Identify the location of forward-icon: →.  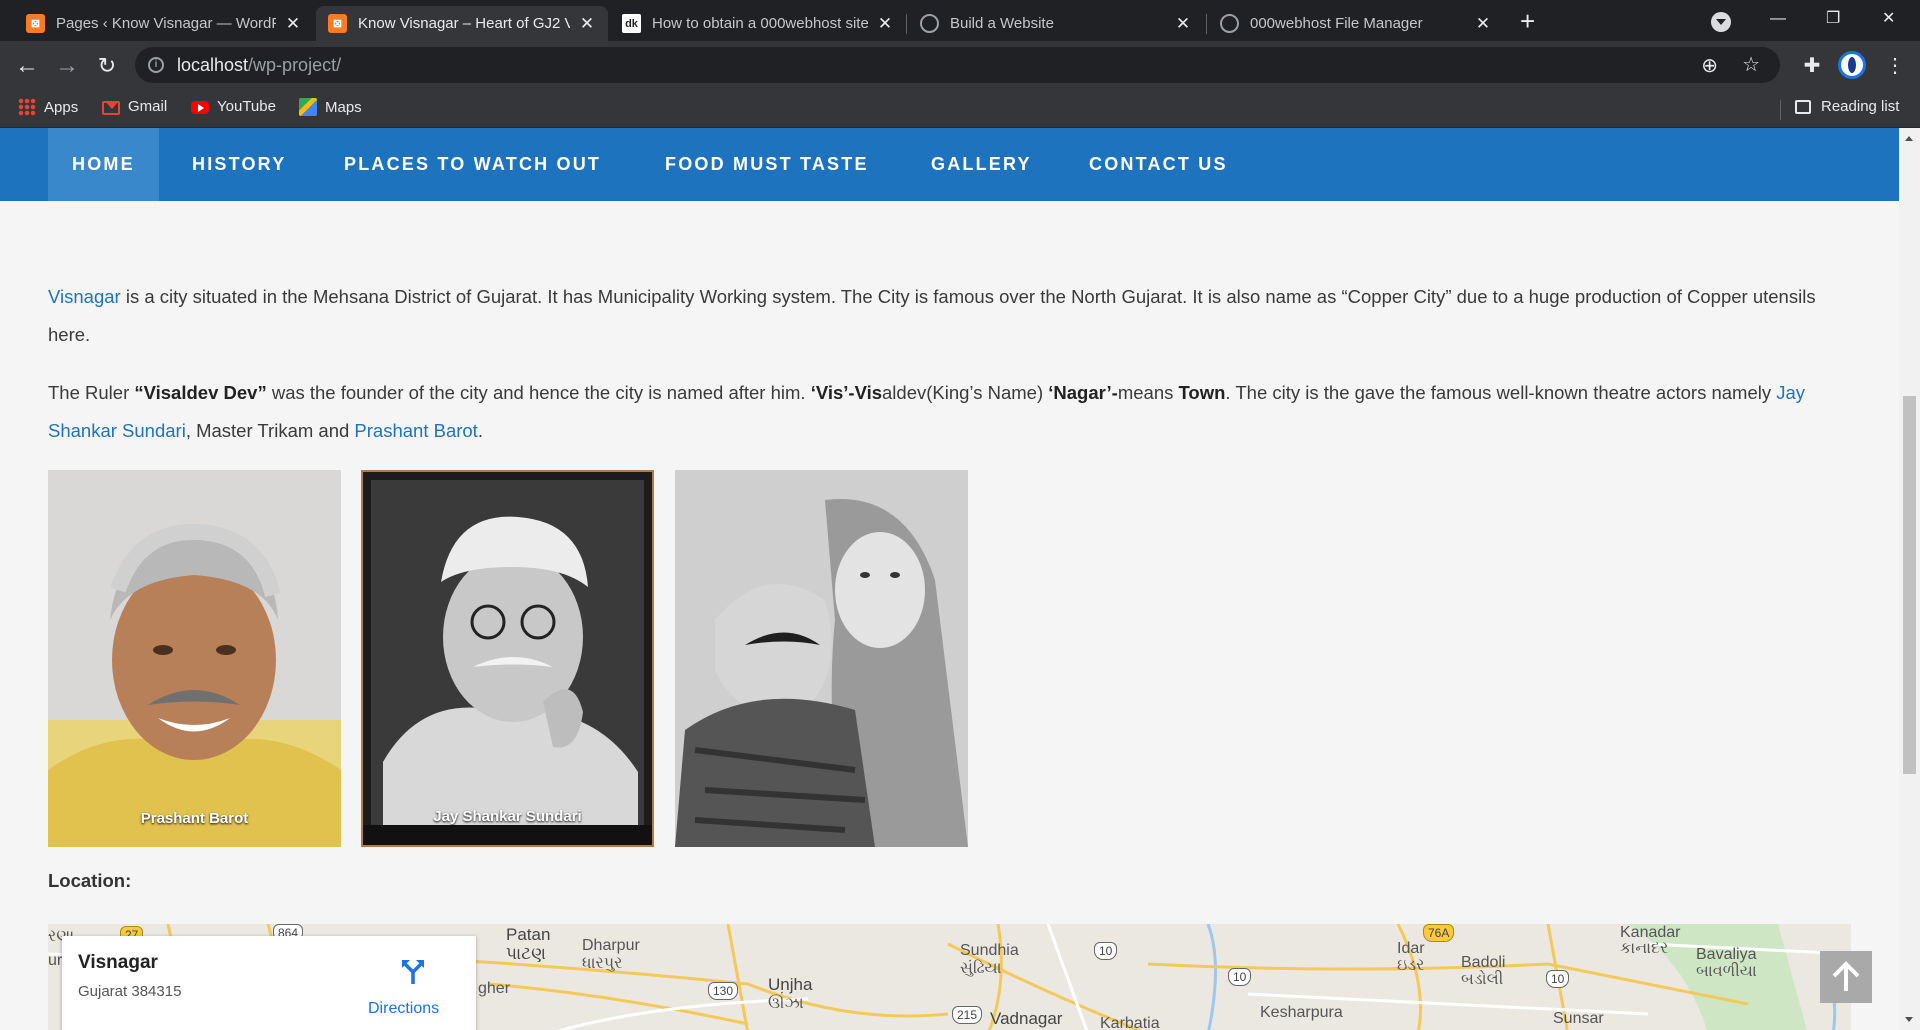
(67, 66).